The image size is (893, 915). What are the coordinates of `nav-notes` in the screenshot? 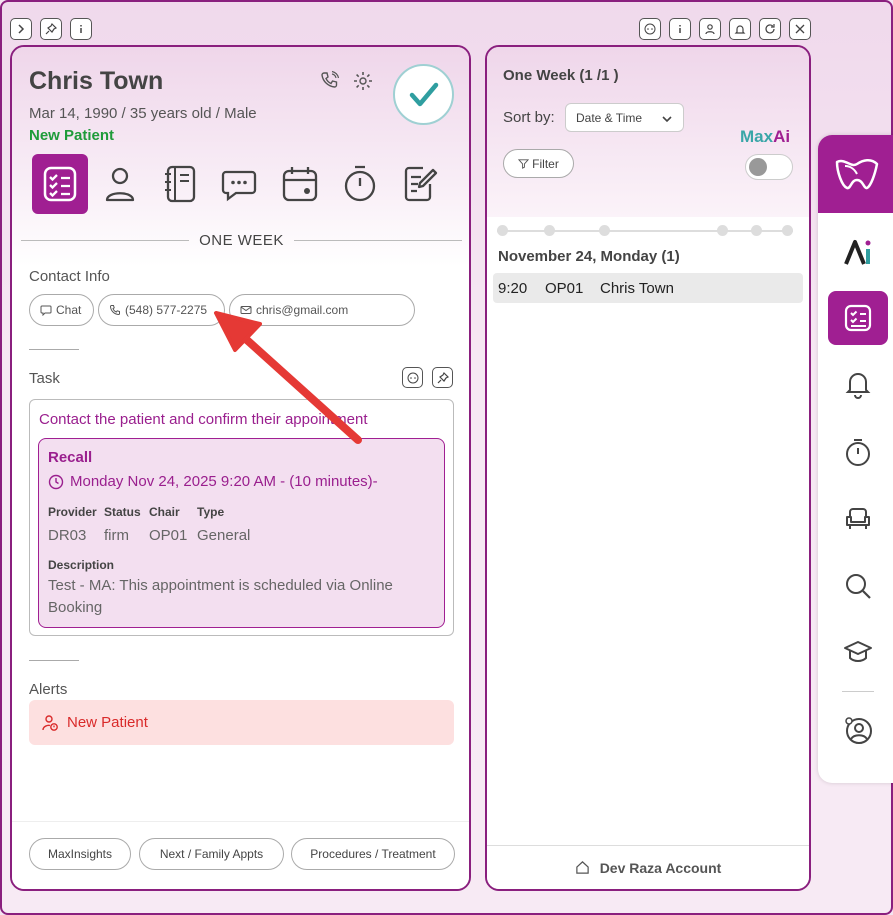 It's located at (420, 184).